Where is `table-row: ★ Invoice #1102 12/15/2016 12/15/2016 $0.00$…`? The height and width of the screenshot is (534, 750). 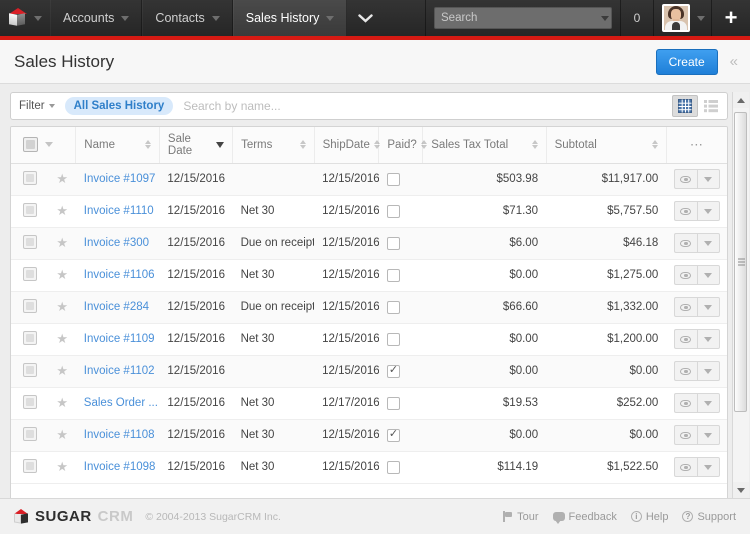
table-row: ★ Invoice #1102 12/15/2016 12/15/2016 $0.00$… is located at coordinates (369, 371).